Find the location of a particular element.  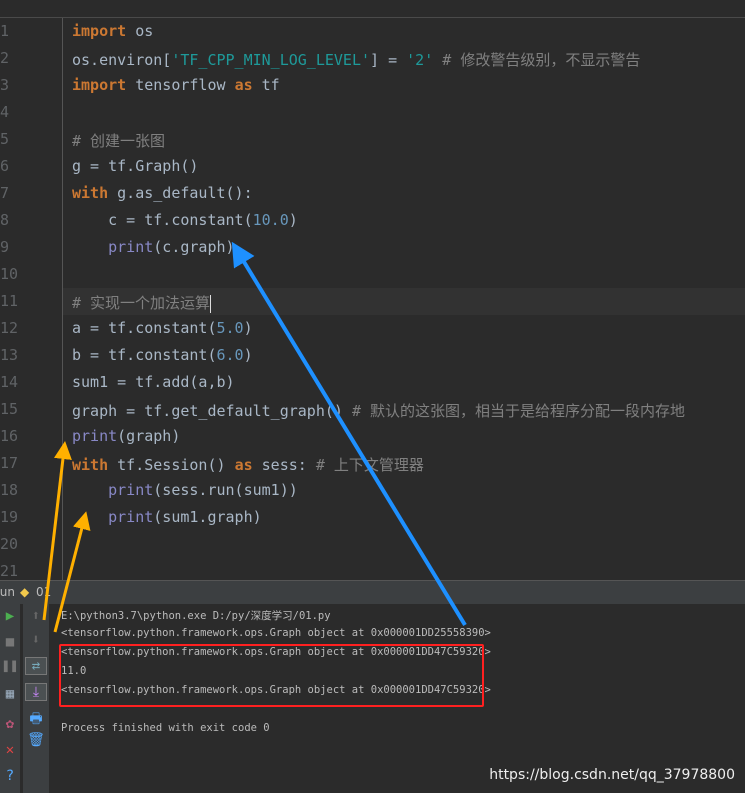

code-token: os.environ[ is located at coordinates (122, 60).